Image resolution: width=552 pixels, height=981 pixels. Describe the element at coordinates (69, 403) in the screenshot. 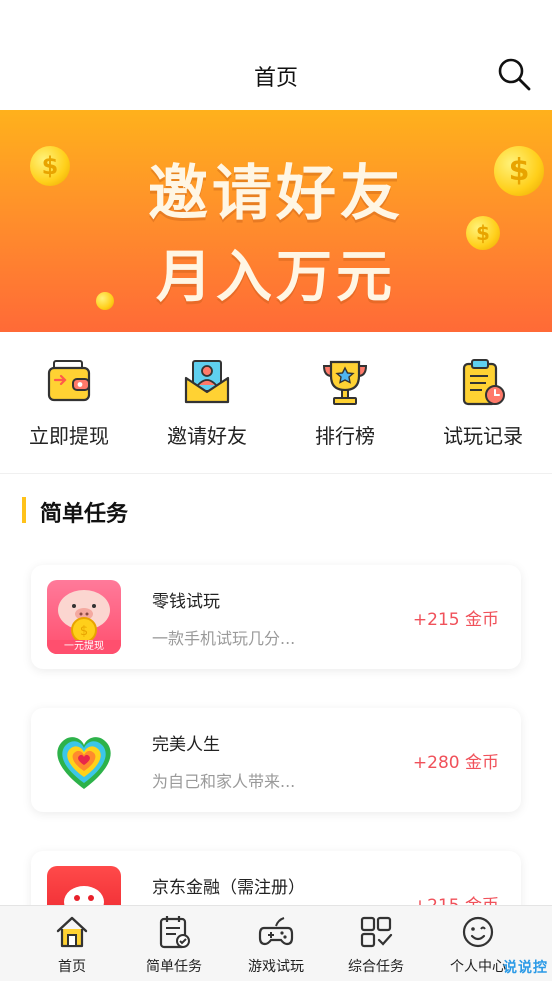

I see `quick-action-withdraw: 立即提现` at that location.